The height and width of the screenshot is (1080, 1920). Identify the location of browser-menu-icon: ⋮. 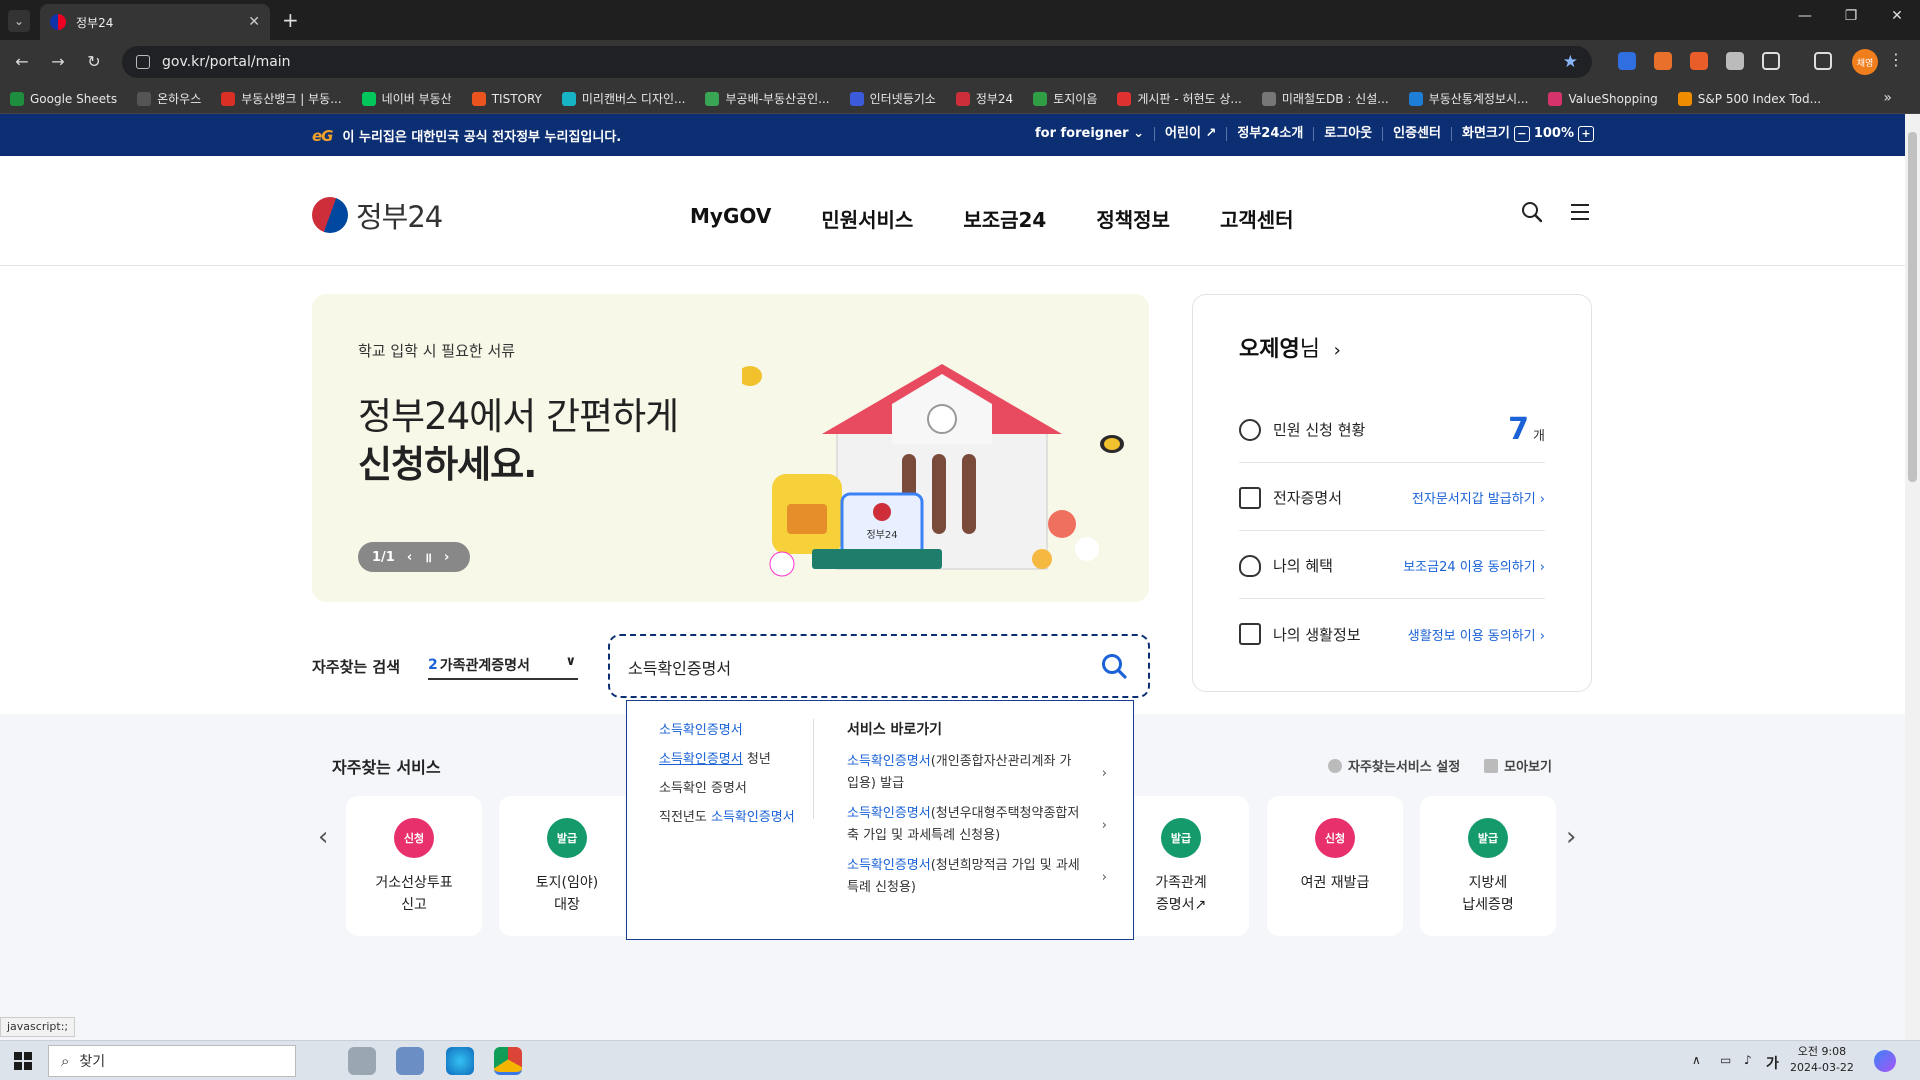
(1896, 59).